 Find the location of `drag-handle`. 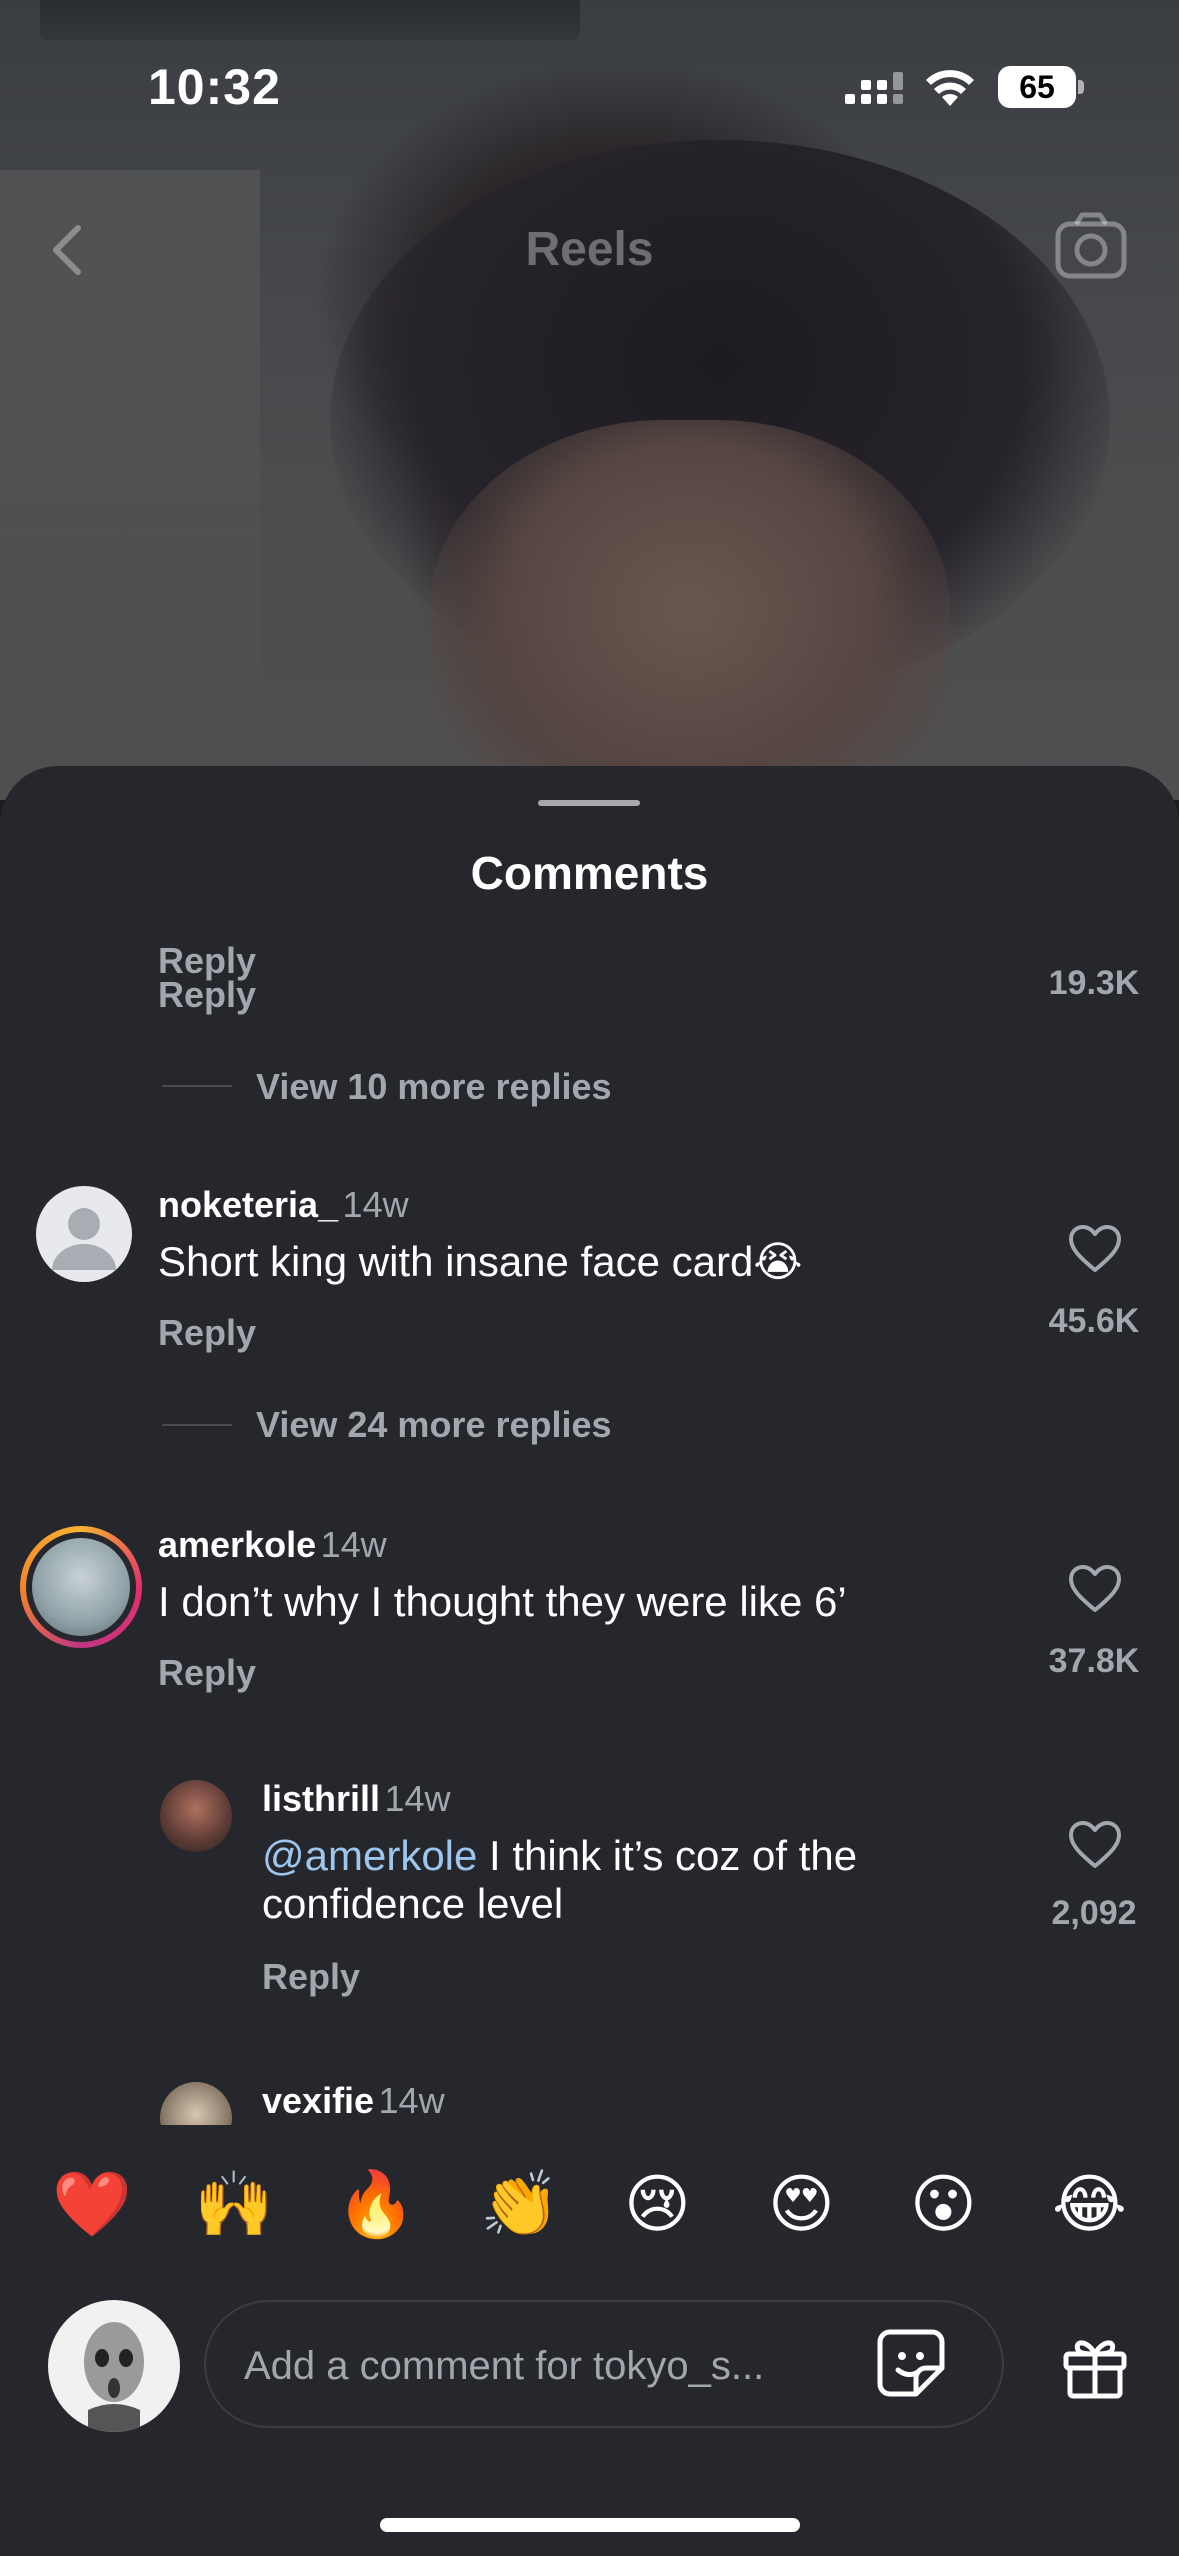

drag-handle is located at coordinates (589, 803).